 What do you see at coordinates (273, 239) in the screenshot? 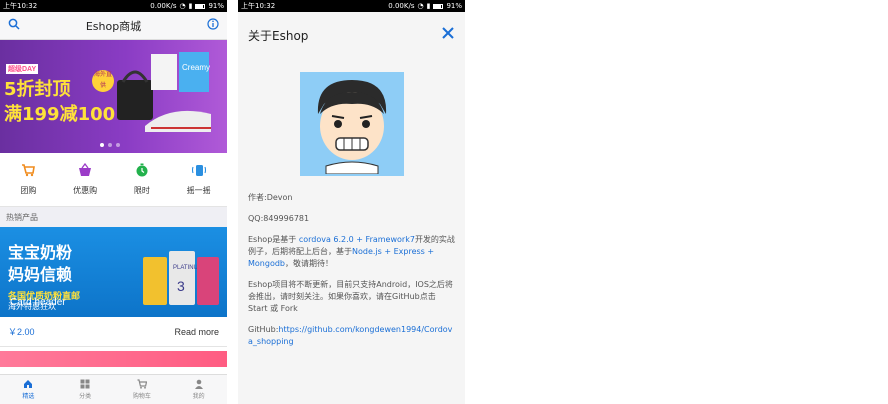
I see `about-text: Eshop是基于` at bounding box center [273, 239].